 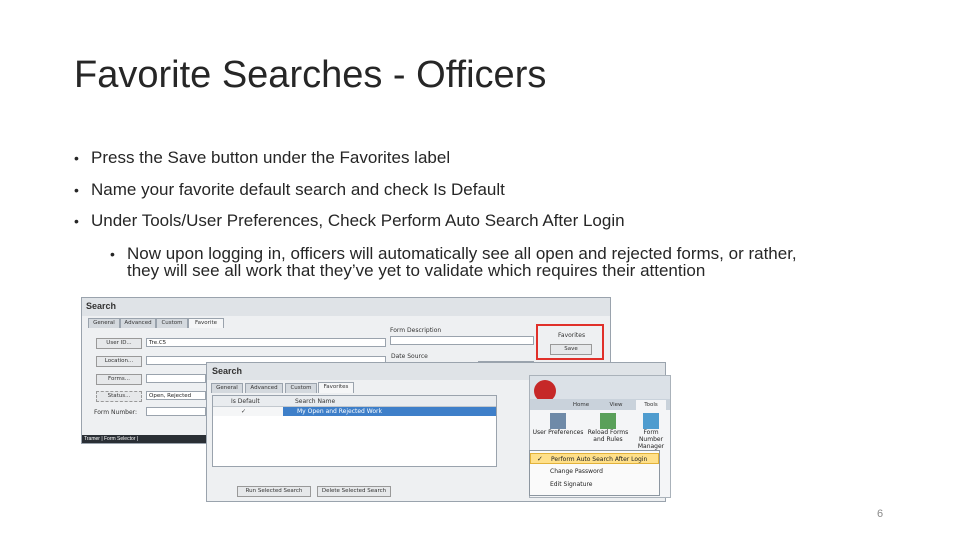 What do you see at coordinates (176, 378) in the screenshot?
I see `forms-field` at bounding box center [176, 378].